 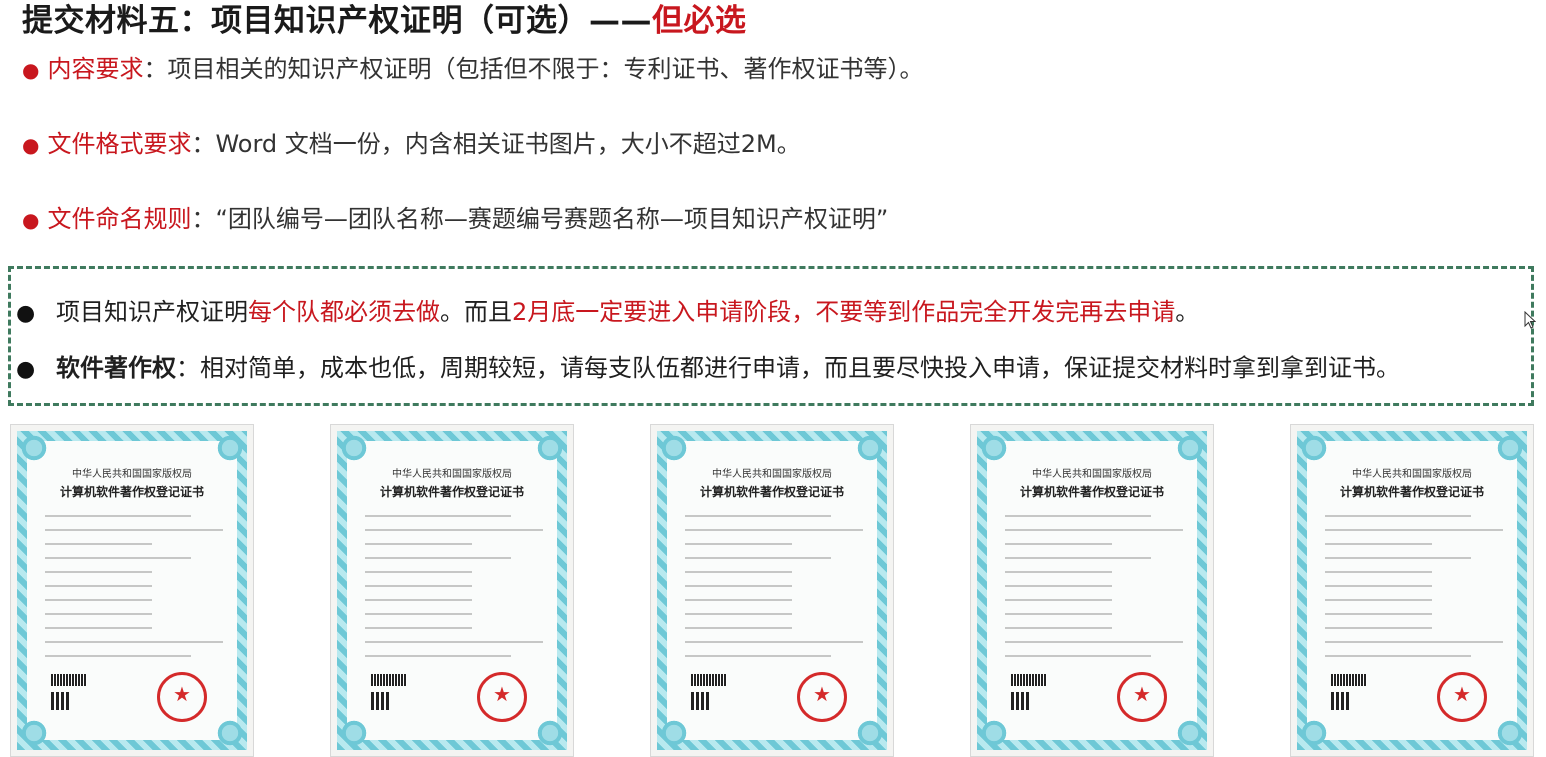 I want to click on requirement-text: “团队编号—团队名称—赛题编号赛题名称—项目知识产权证明”, so click(x=552, y=219).